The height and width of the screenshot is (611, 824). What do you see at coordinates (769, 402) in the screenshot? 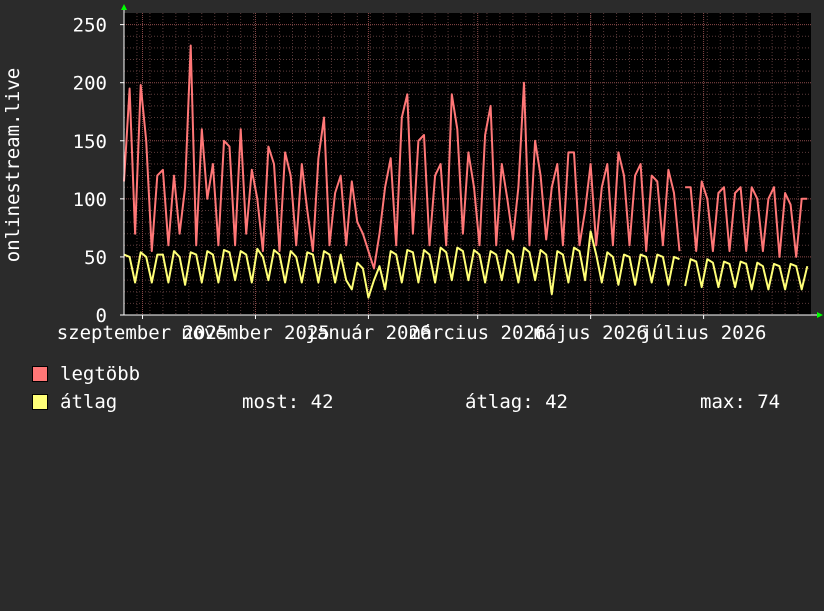
I see `stat-max-value: 74` at bounding box center [769, 402].